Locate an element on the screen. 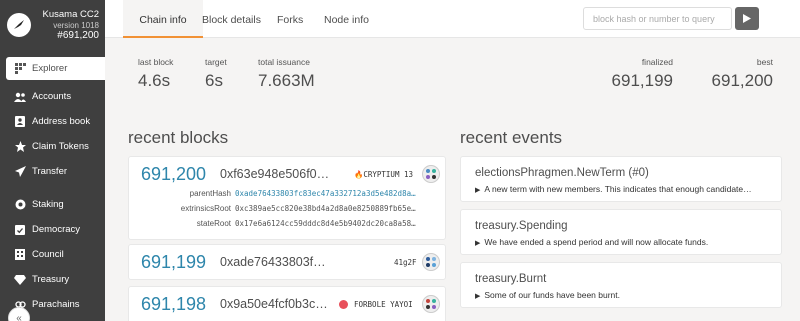  sidebar-item-label: Transfer is located at coordinates (50, 171).